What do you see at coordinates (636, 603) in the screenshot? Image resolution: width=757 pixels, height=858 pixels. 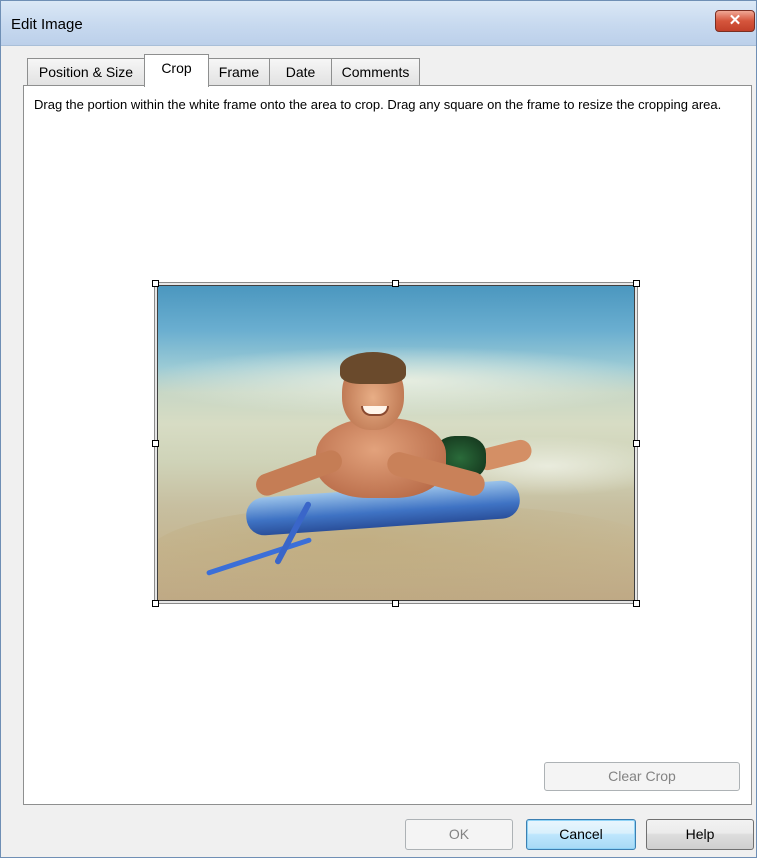 I see `crop-handle-bottom-right` at bounding box center [636, 603].